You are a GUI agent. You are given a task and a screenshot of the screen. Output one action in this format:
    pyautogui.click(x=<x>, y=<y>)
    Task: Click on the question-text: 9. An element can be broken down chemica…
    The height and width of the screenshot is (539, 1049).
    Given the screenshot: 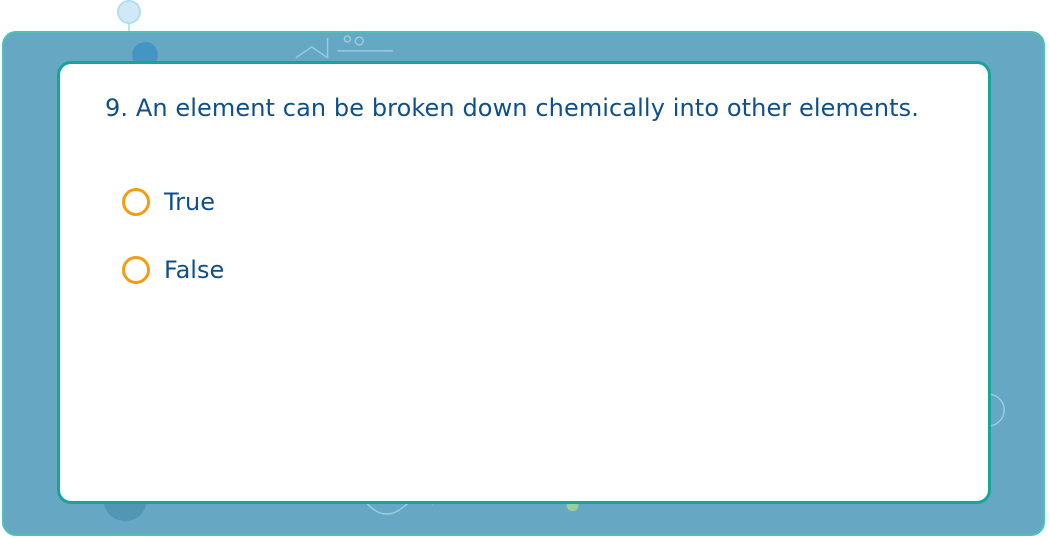 What is the action you would take?
    pyautogui.click(x=512, y=108)
    